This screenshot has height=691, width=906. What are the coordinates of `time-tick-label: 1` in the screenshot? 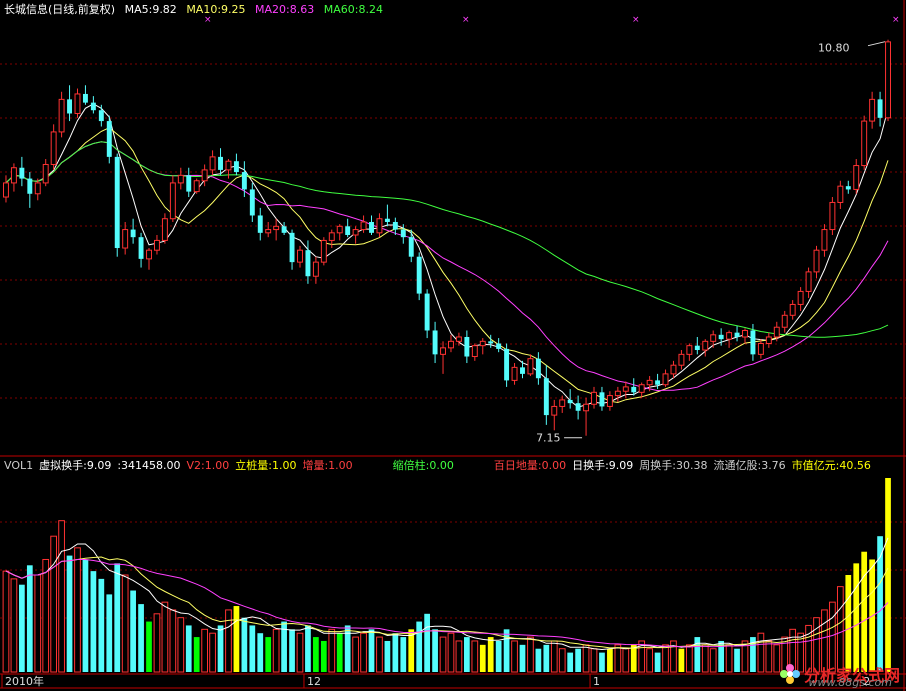 It's located at (596, 681).